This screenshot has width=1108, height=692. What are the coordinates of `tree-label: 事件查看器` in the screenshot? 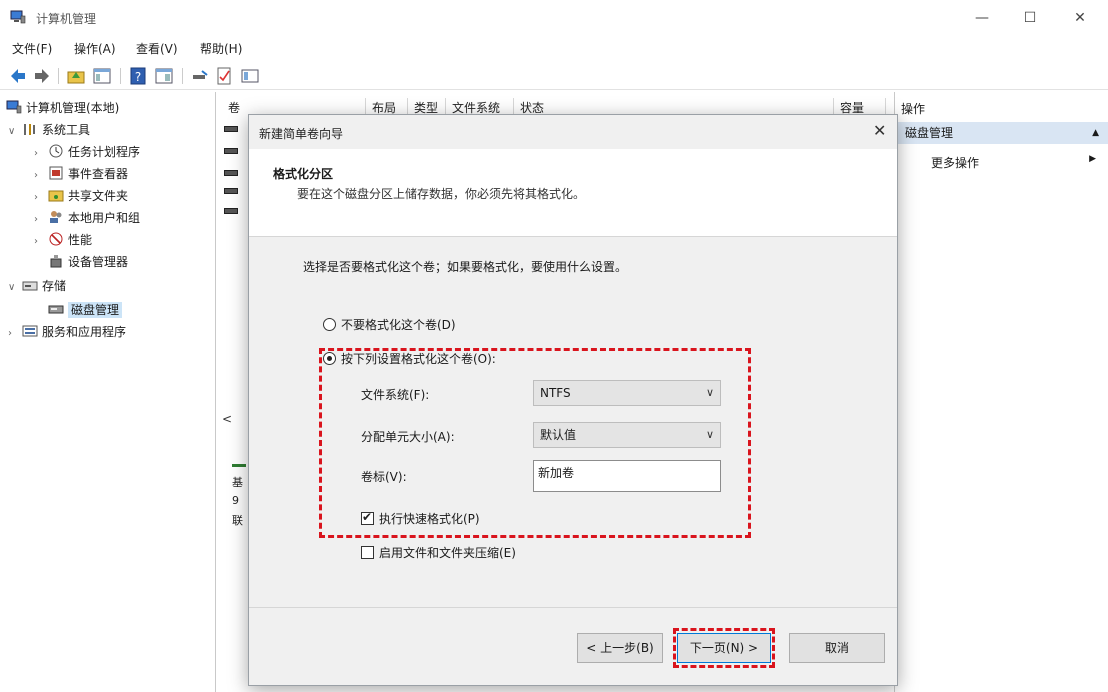 It's located at (98, 174).